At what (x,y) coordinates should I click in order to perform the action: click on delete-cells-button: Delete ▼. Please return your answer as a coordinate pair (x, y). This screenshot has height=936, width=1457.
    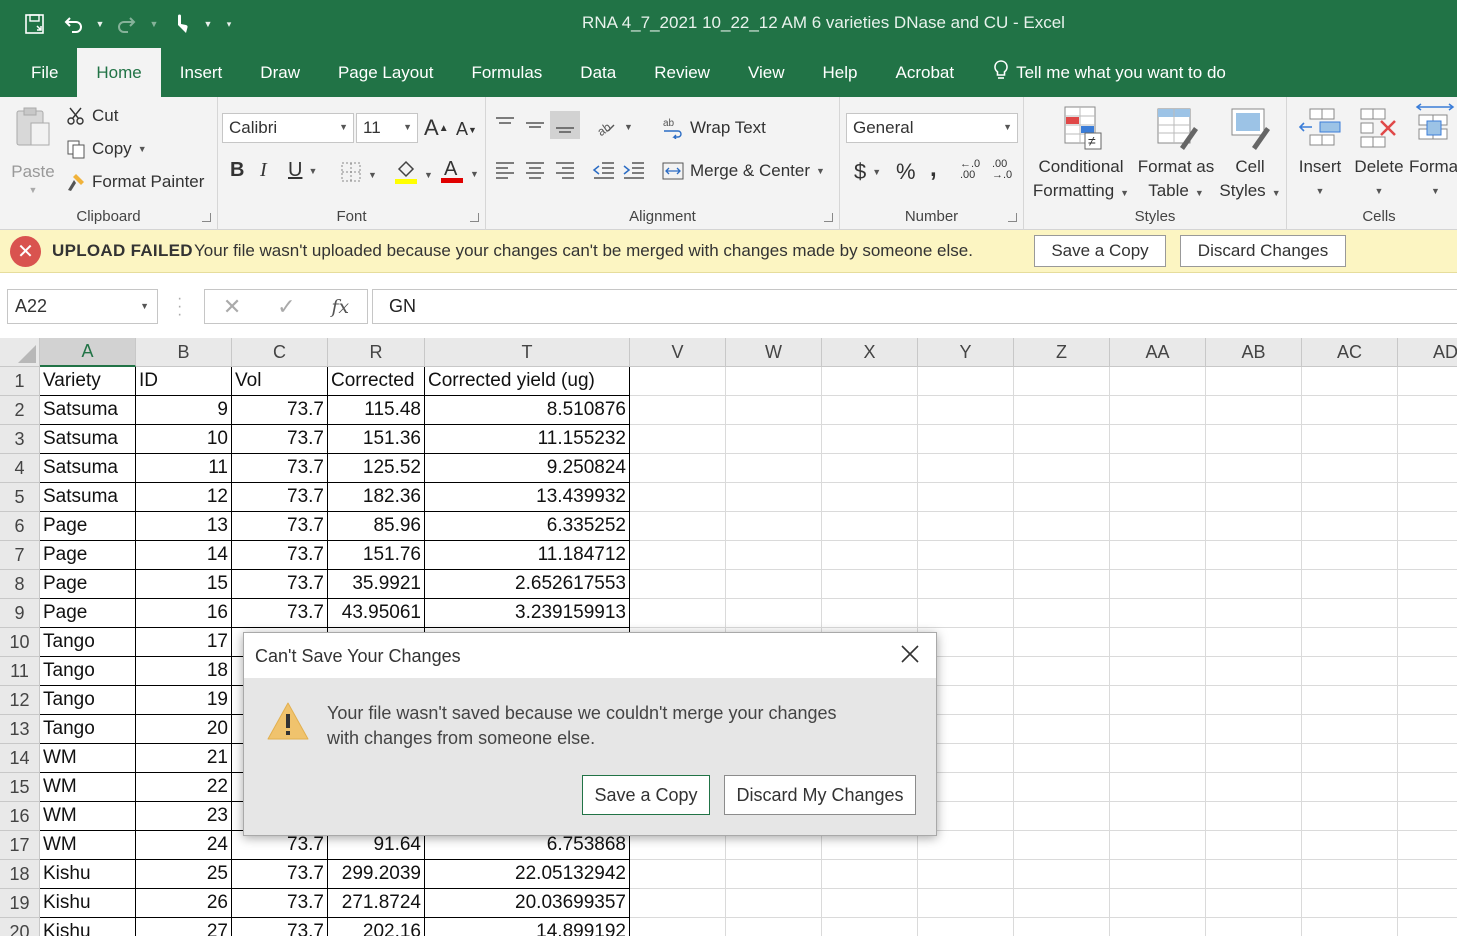
    Looking at the image, I should click on (1379, 153).